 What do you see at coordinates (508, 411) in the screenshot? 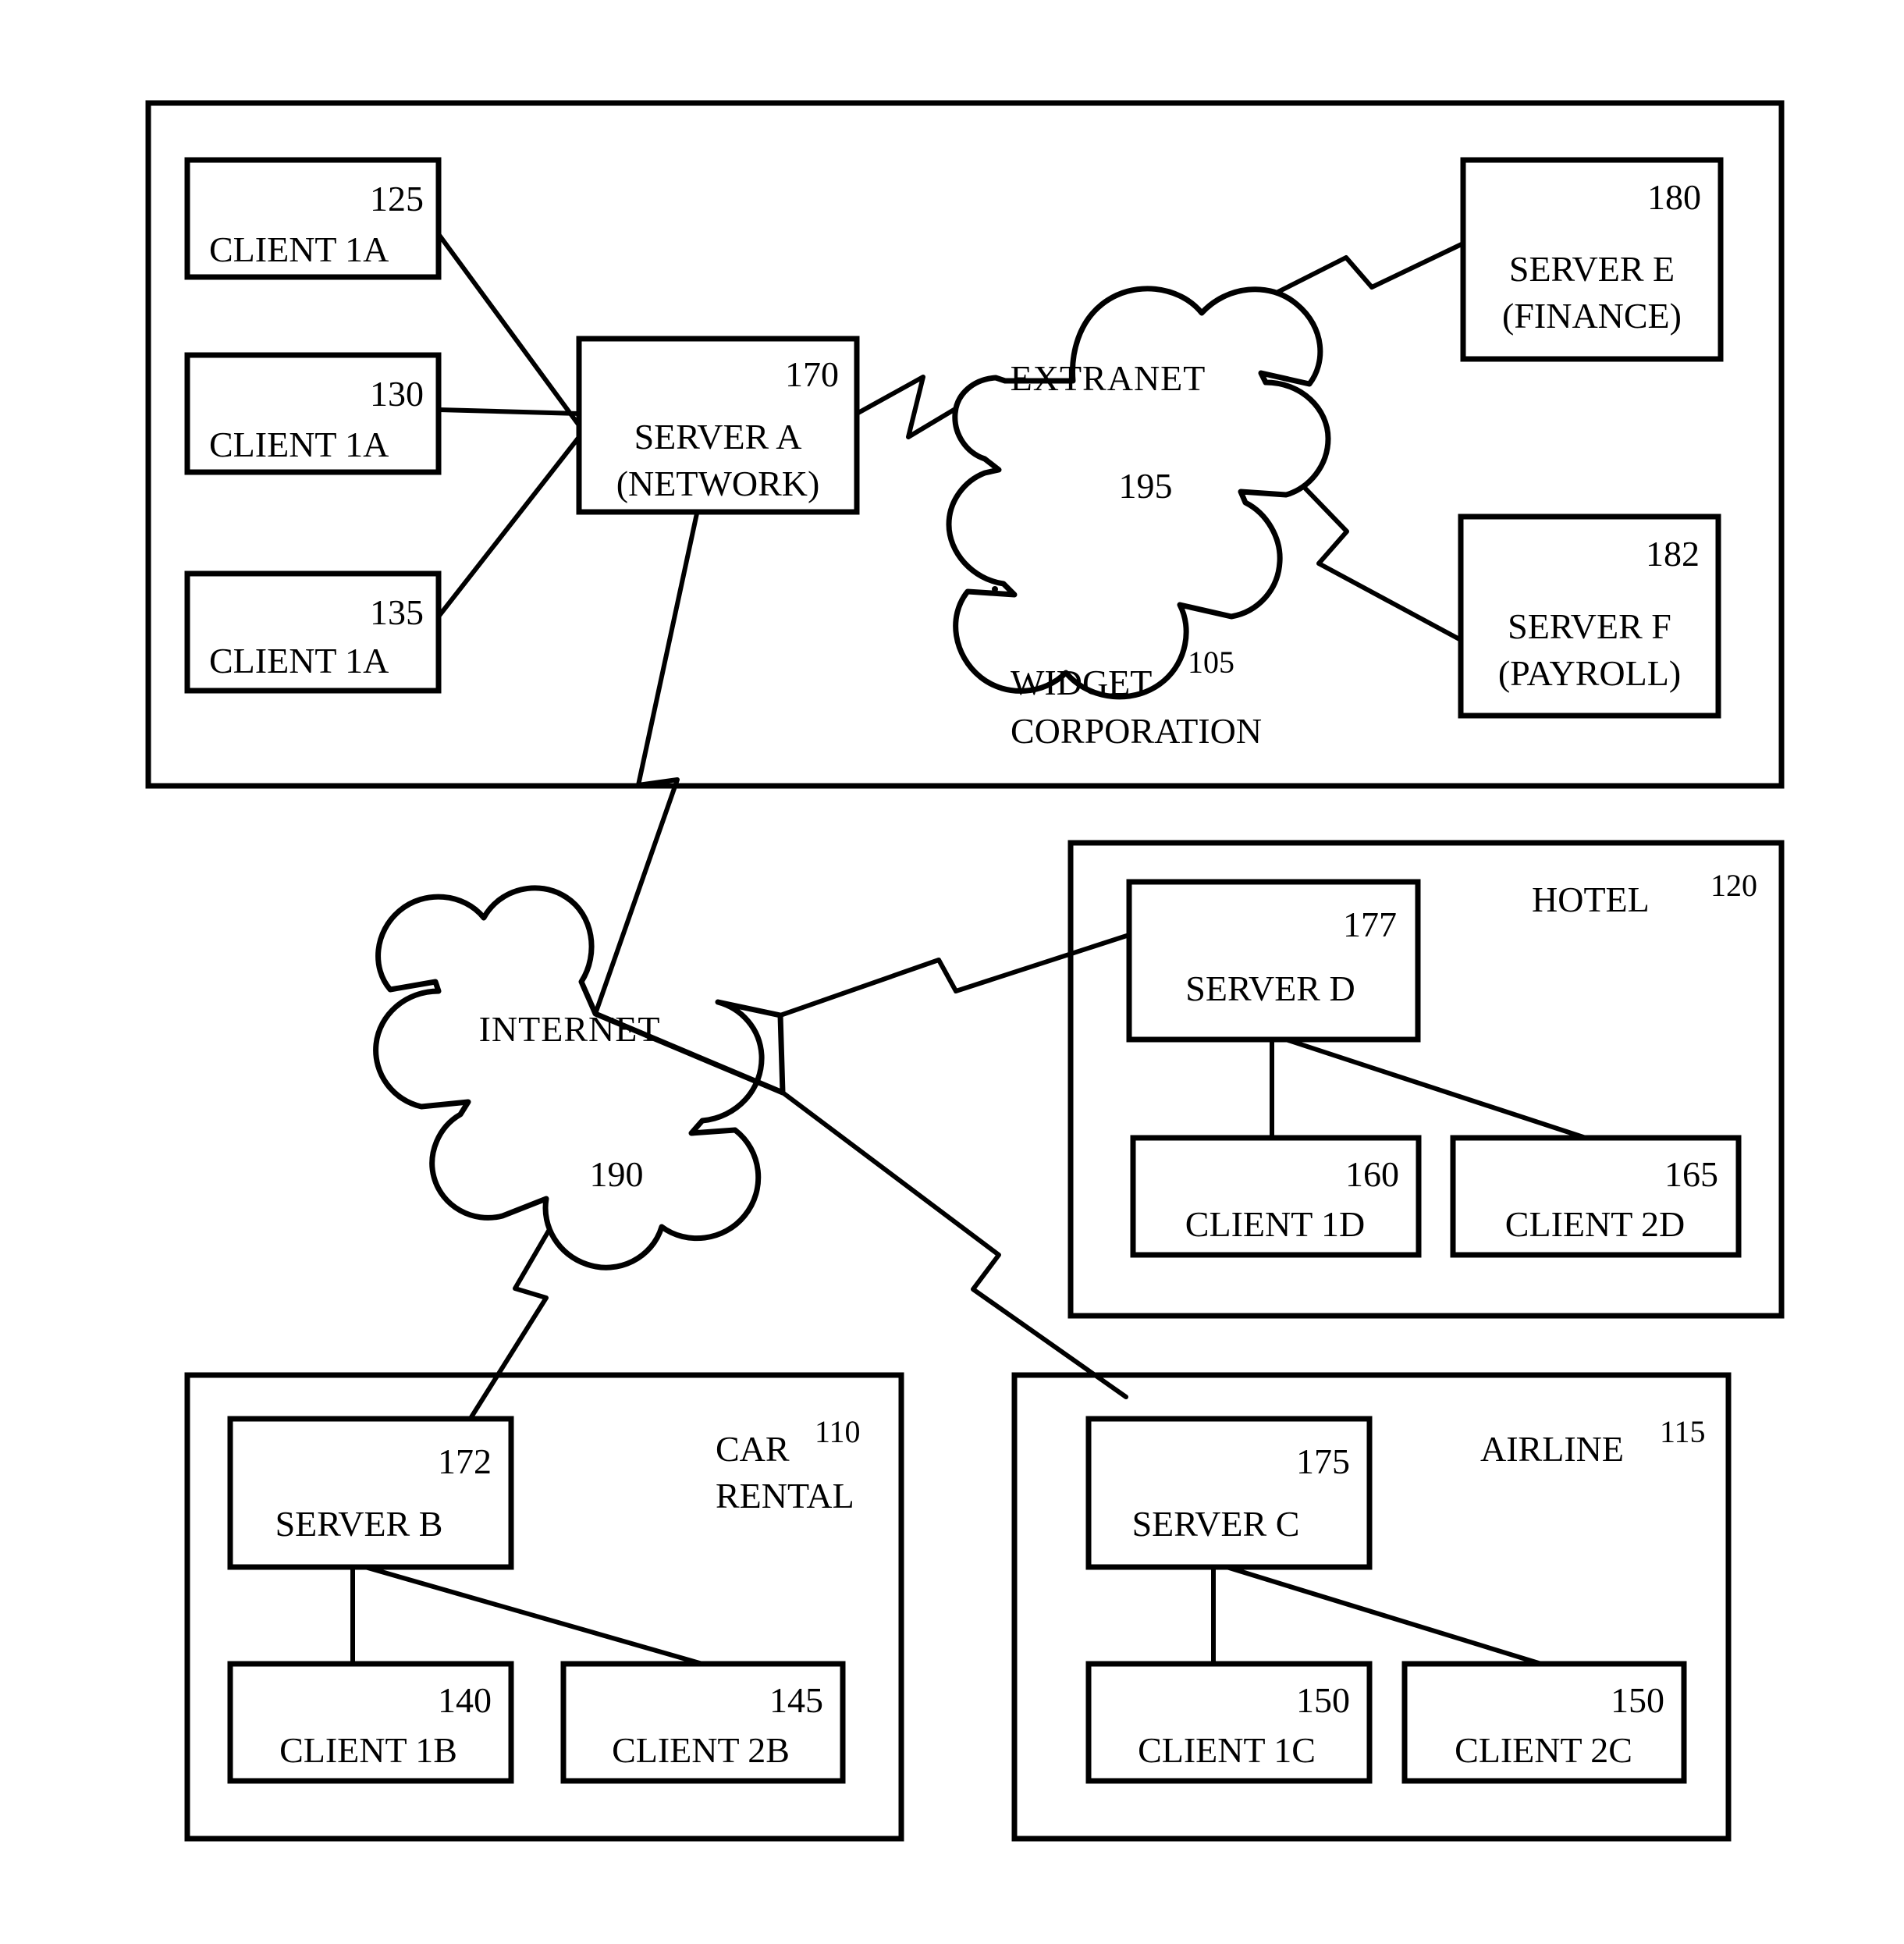
I see `link-client130-serverA` at bounding box center [508, 411].